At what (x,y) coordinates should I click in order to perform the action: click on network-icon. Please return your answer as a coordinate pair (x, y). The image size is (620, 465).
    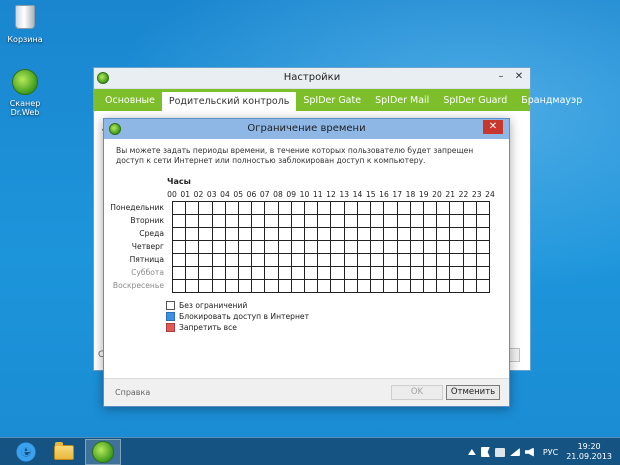
    Looking at the image, I should click on (514, 452).